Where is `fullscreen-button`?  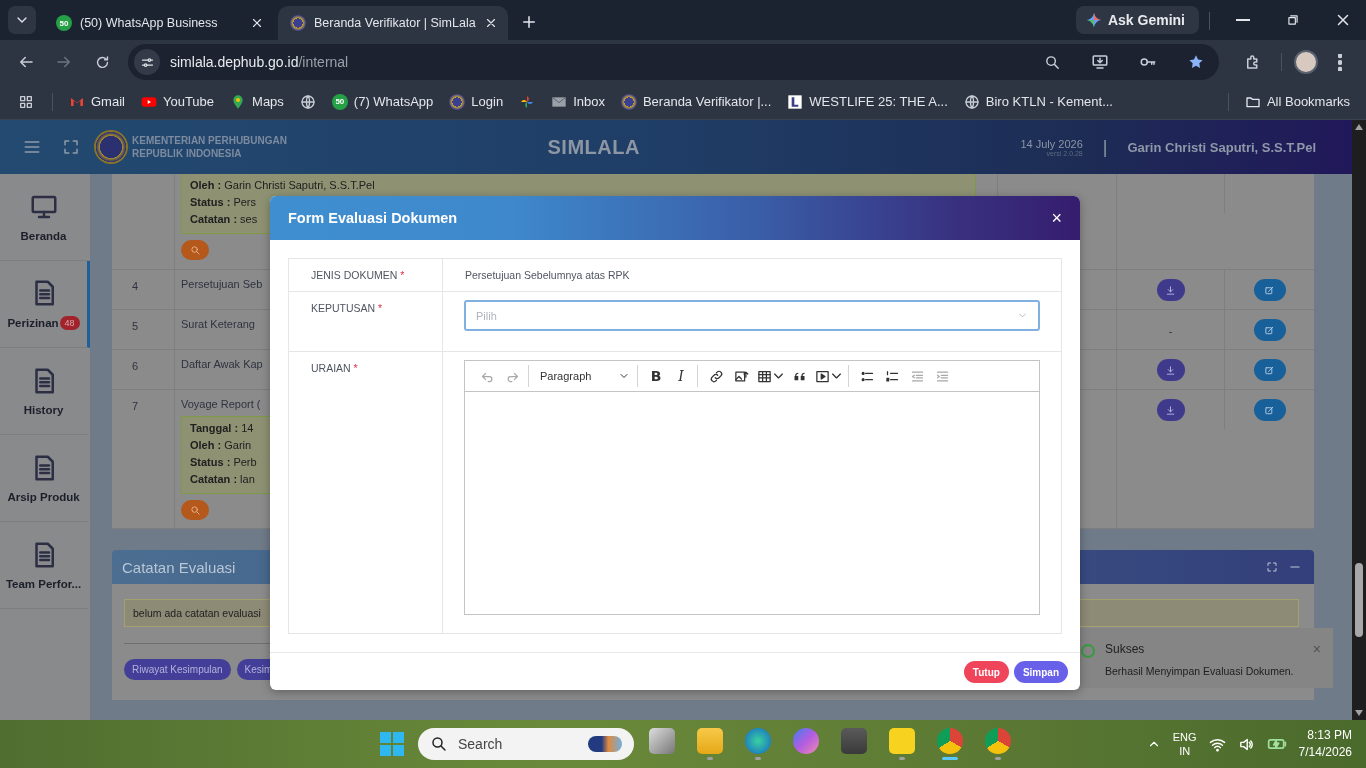
fullscreen-button is located at coordinates (71, 147).